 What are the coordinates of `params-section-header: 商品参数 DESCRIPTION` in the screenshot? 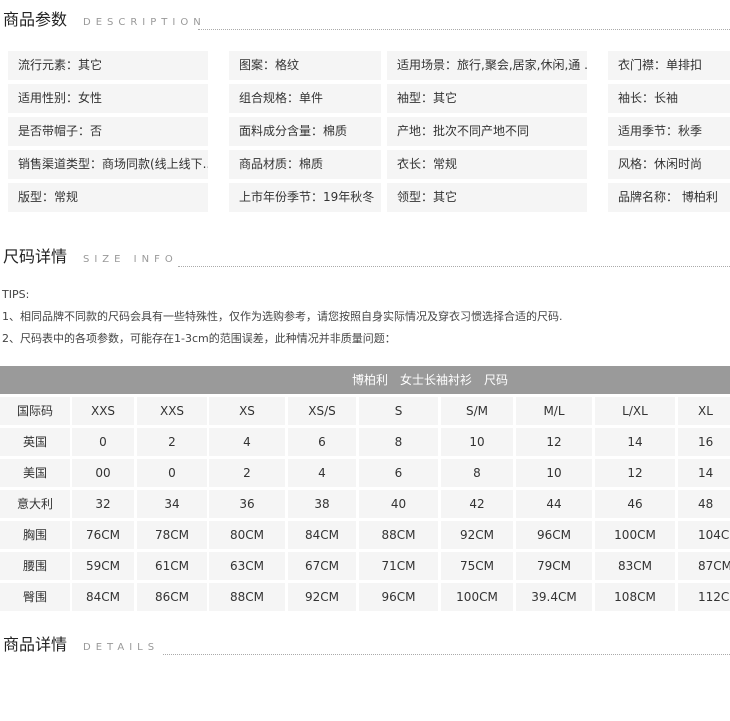 It's located at (366, 19).